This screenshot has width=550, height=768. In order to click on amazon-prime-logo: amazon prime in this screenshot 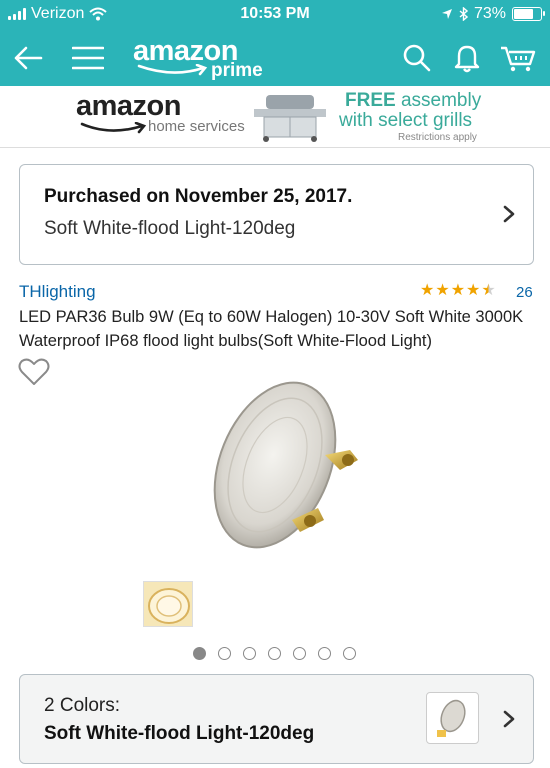, I will do `click(198, 57)`.